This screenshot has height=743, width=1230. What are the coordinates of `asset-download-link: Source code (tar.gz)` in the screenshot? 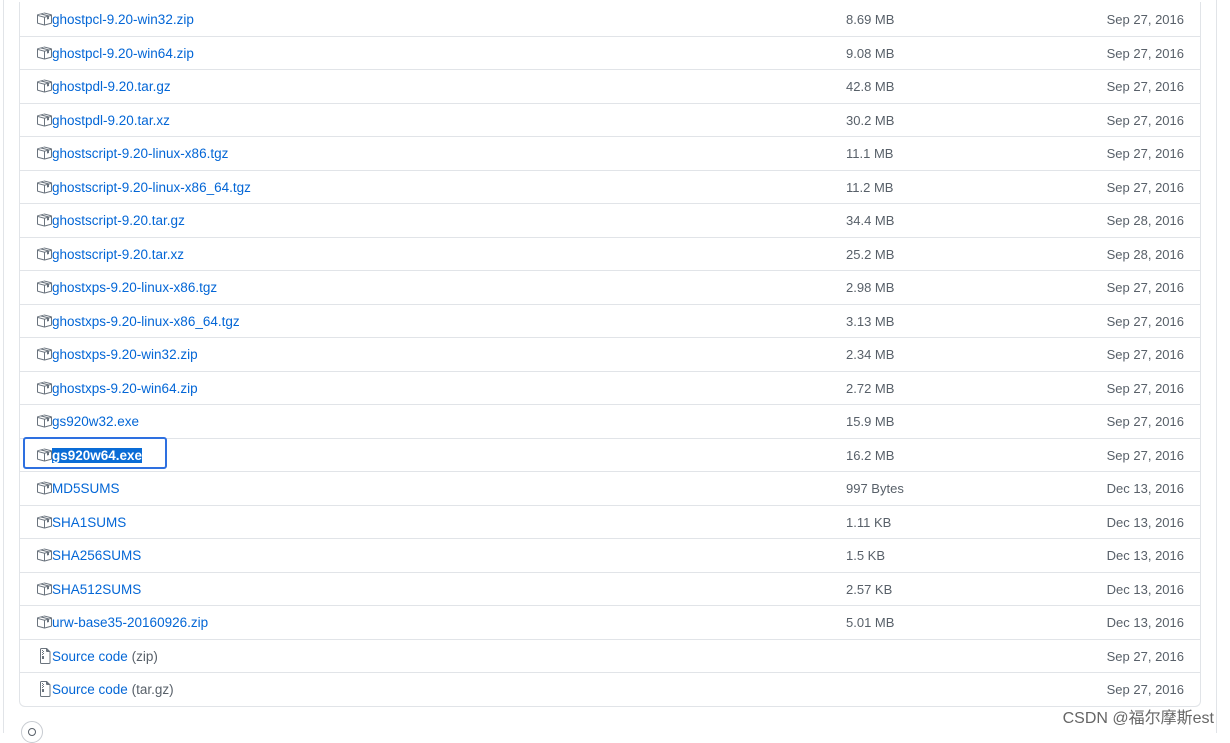 It's located at (113, 689).